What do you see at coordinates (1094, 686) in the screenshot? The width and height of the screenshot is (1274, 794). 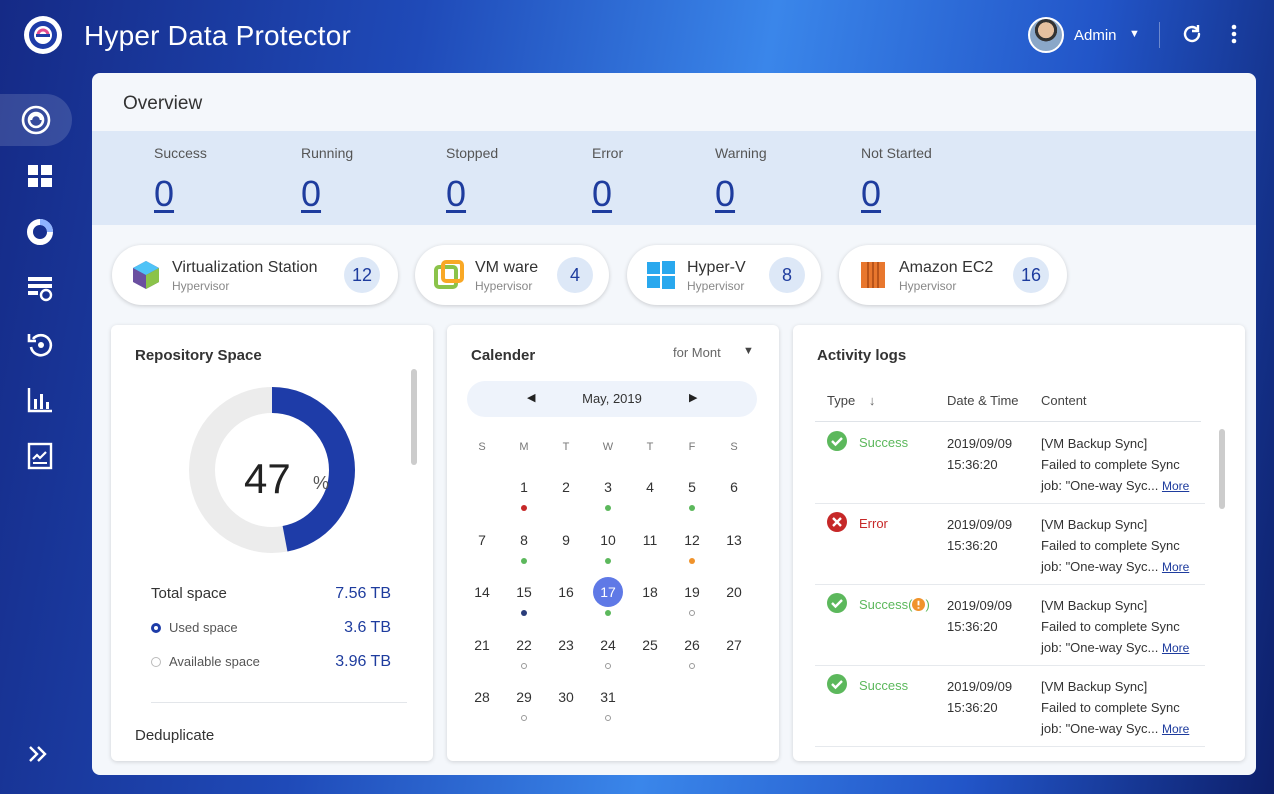 I see `log-content-line: [VM Backup Sync]` at bounding box center [1094, 686].